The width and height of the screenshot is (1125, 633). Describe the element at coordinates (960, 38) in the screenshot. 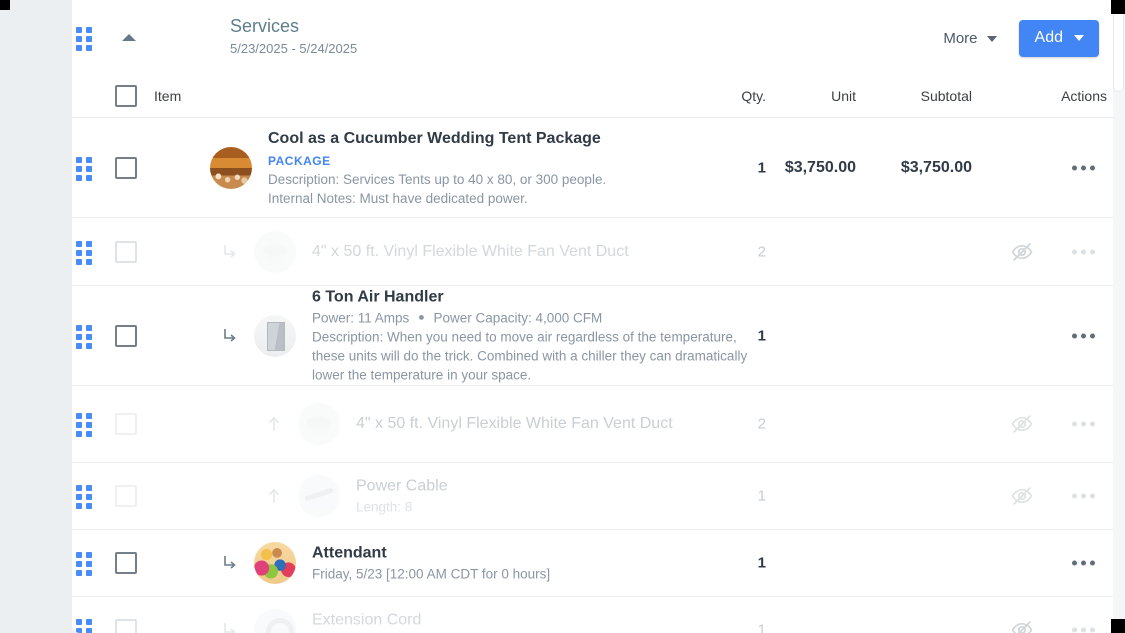

I see `more-button-label: More` at that location.